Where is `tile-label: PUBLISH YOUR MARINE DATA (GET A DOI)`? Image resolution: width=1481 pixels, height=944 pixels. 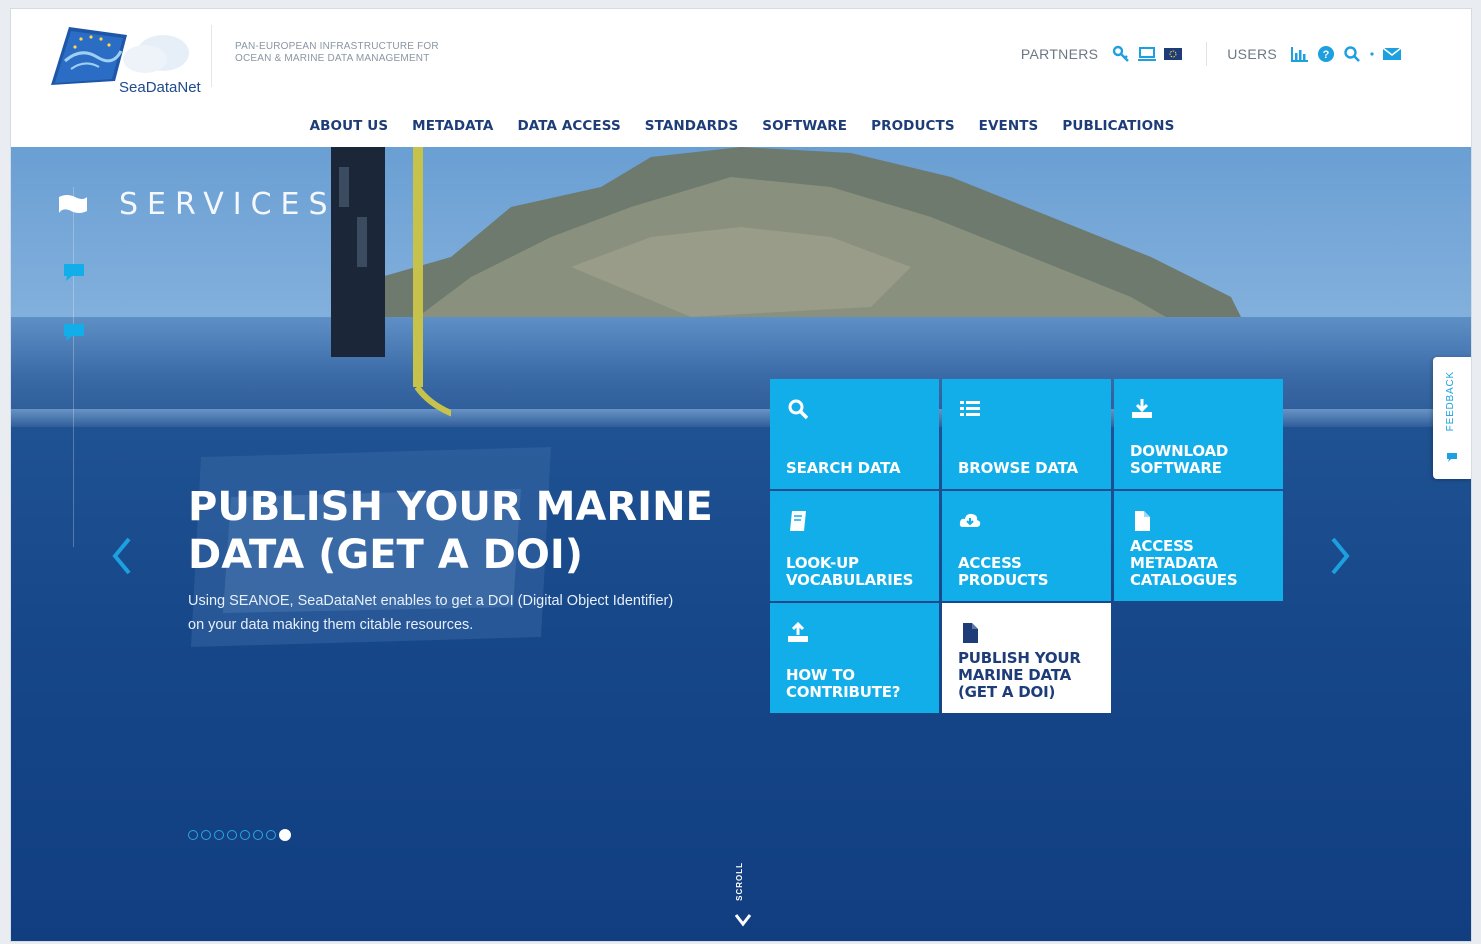
tile-label: PUBLISH YOUR MARINE DATA (GET A DOI) is located at coordinates (1019, 675).